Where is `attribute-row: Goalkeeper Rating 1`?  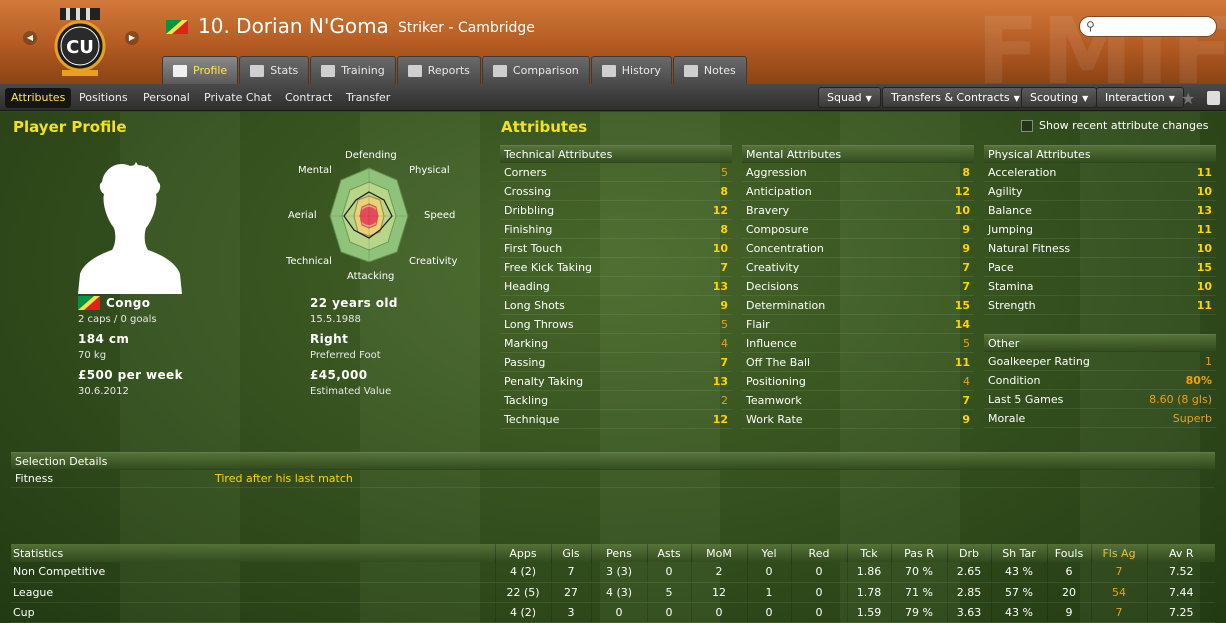
attribute-row: Goalkeeper Rating 1 is located at coordinates (1100, 361).